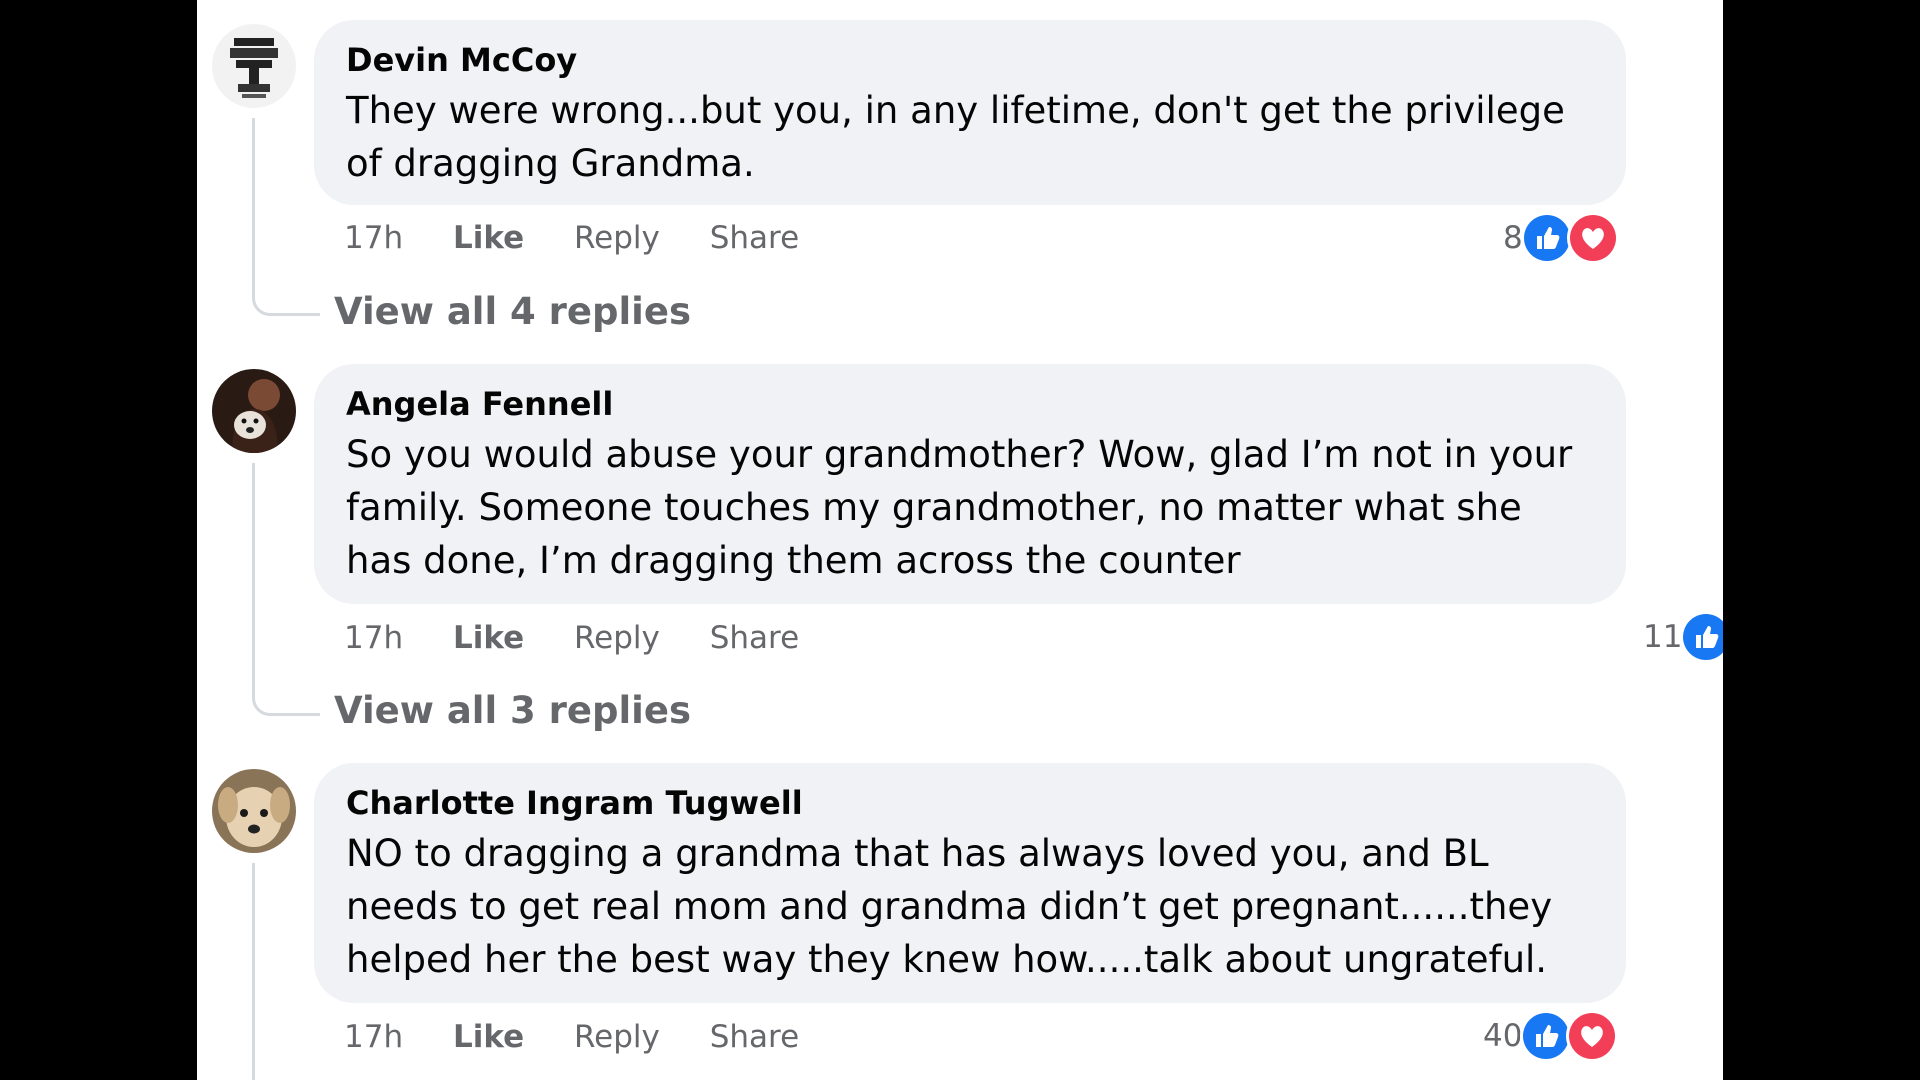 This screenshot has height=1080, width=1920. I want to click on reaction-summary: 11, so click(1683, 637).